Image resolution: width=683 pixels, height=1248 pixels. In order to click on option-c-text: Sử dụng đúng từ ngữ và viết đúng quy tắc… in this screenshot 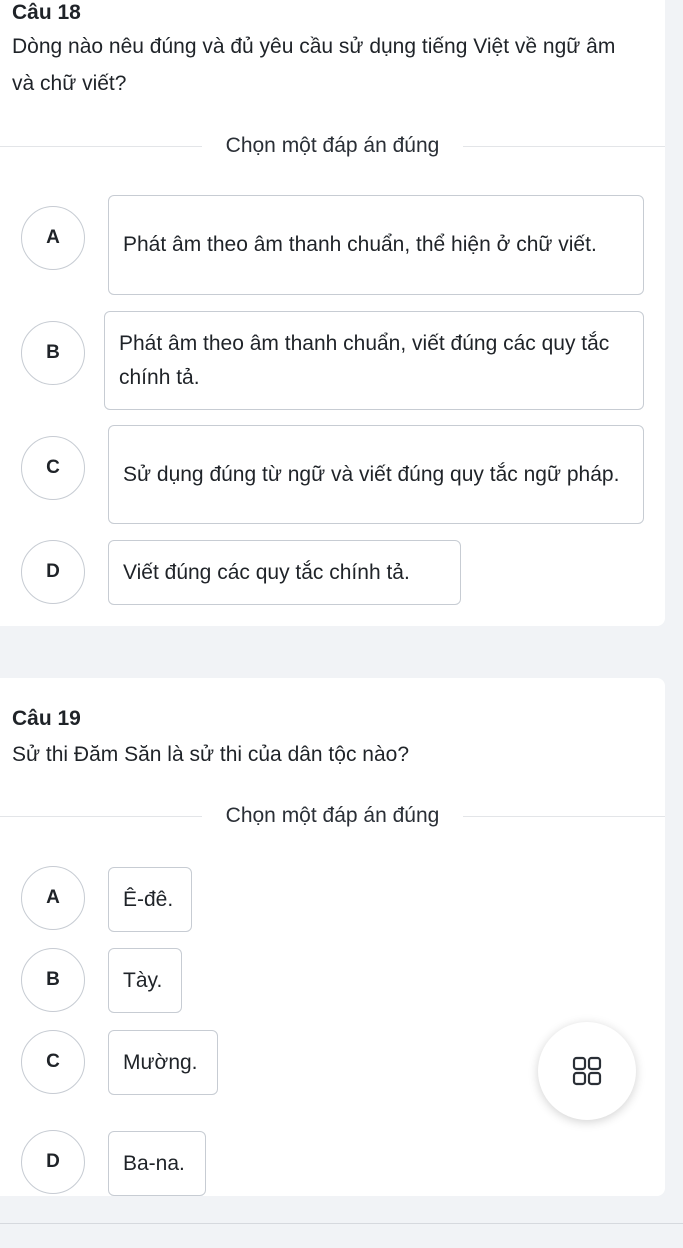, I will do `click(371, 474)`.